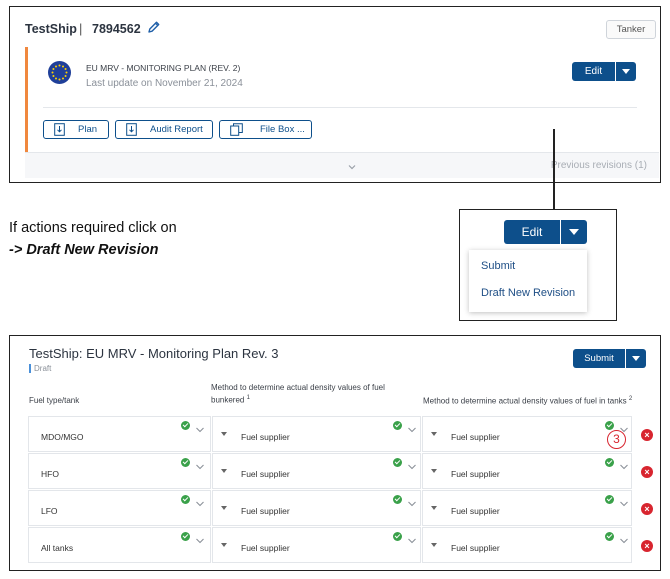 Image resolution: width=670 pixels, height=579 pixels. I want to click on audit-report-button: Audit Report, so click(164, 129).